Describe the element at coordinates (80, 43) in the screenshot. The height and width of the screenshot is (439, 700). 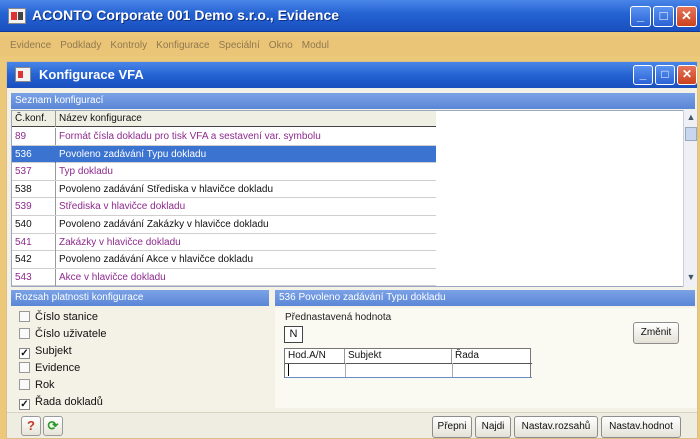
I see `menu-podklady: Podklady` at that location.